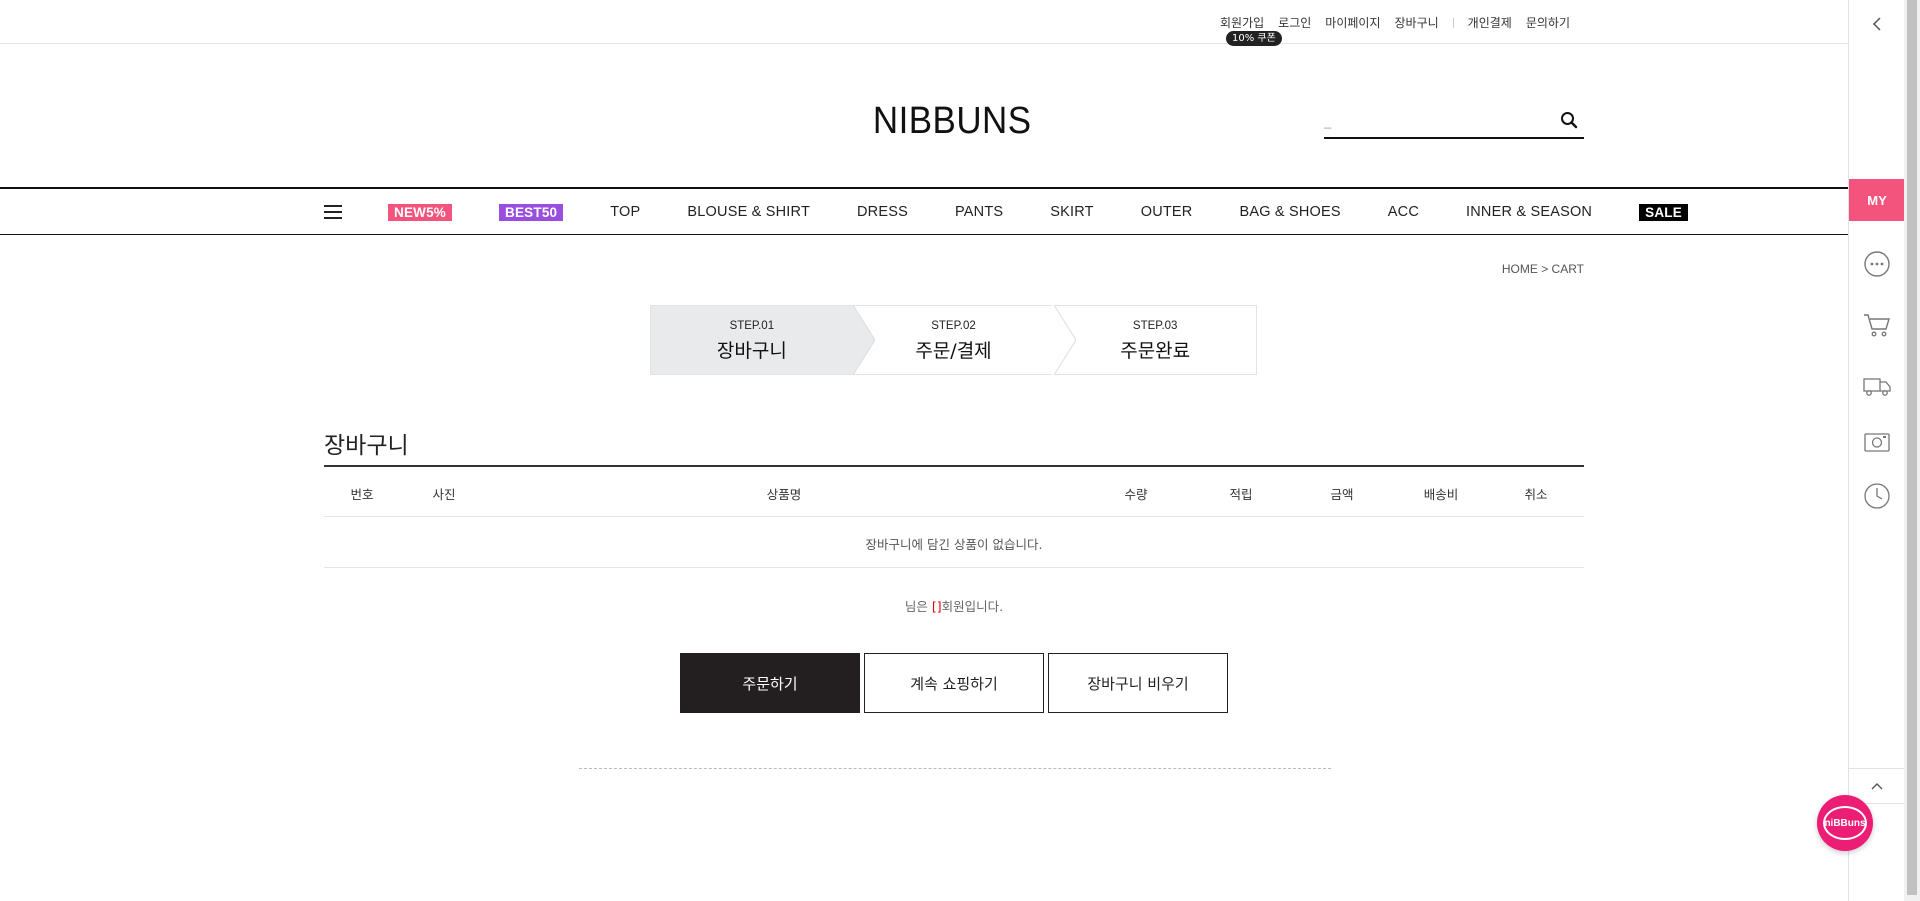 Image resolution: width=1920 pixels, height=901 pixels. What do you see at coordinates (1441, 494) in the screenshot?
I see `col-shipping: 배송비` at bounding box center [1441, 494].